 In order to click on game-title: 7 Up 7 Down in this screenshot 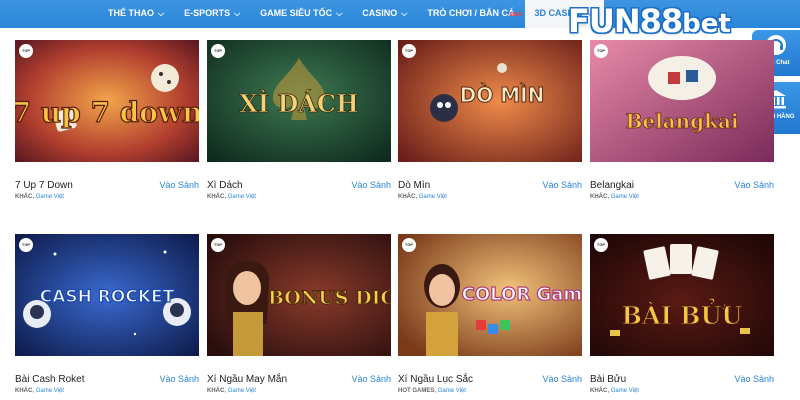, I will do `click(44, 185)`.